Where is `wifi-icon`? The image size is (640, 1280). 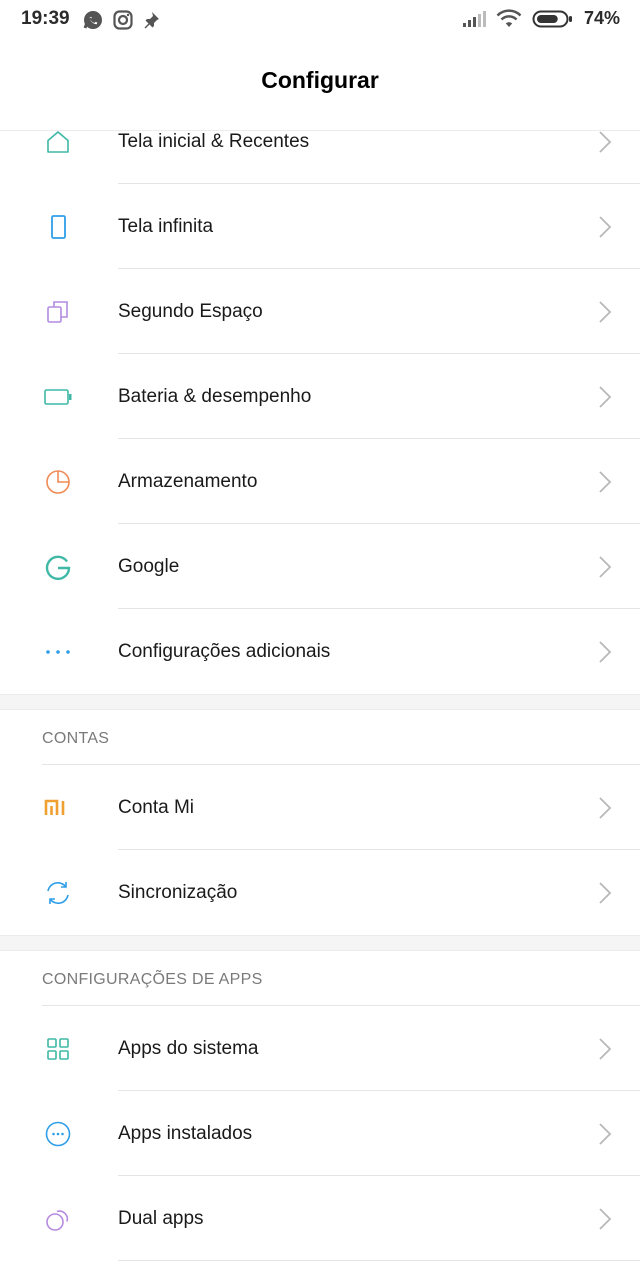
wifi-icon is located at coordinates (509, 17).